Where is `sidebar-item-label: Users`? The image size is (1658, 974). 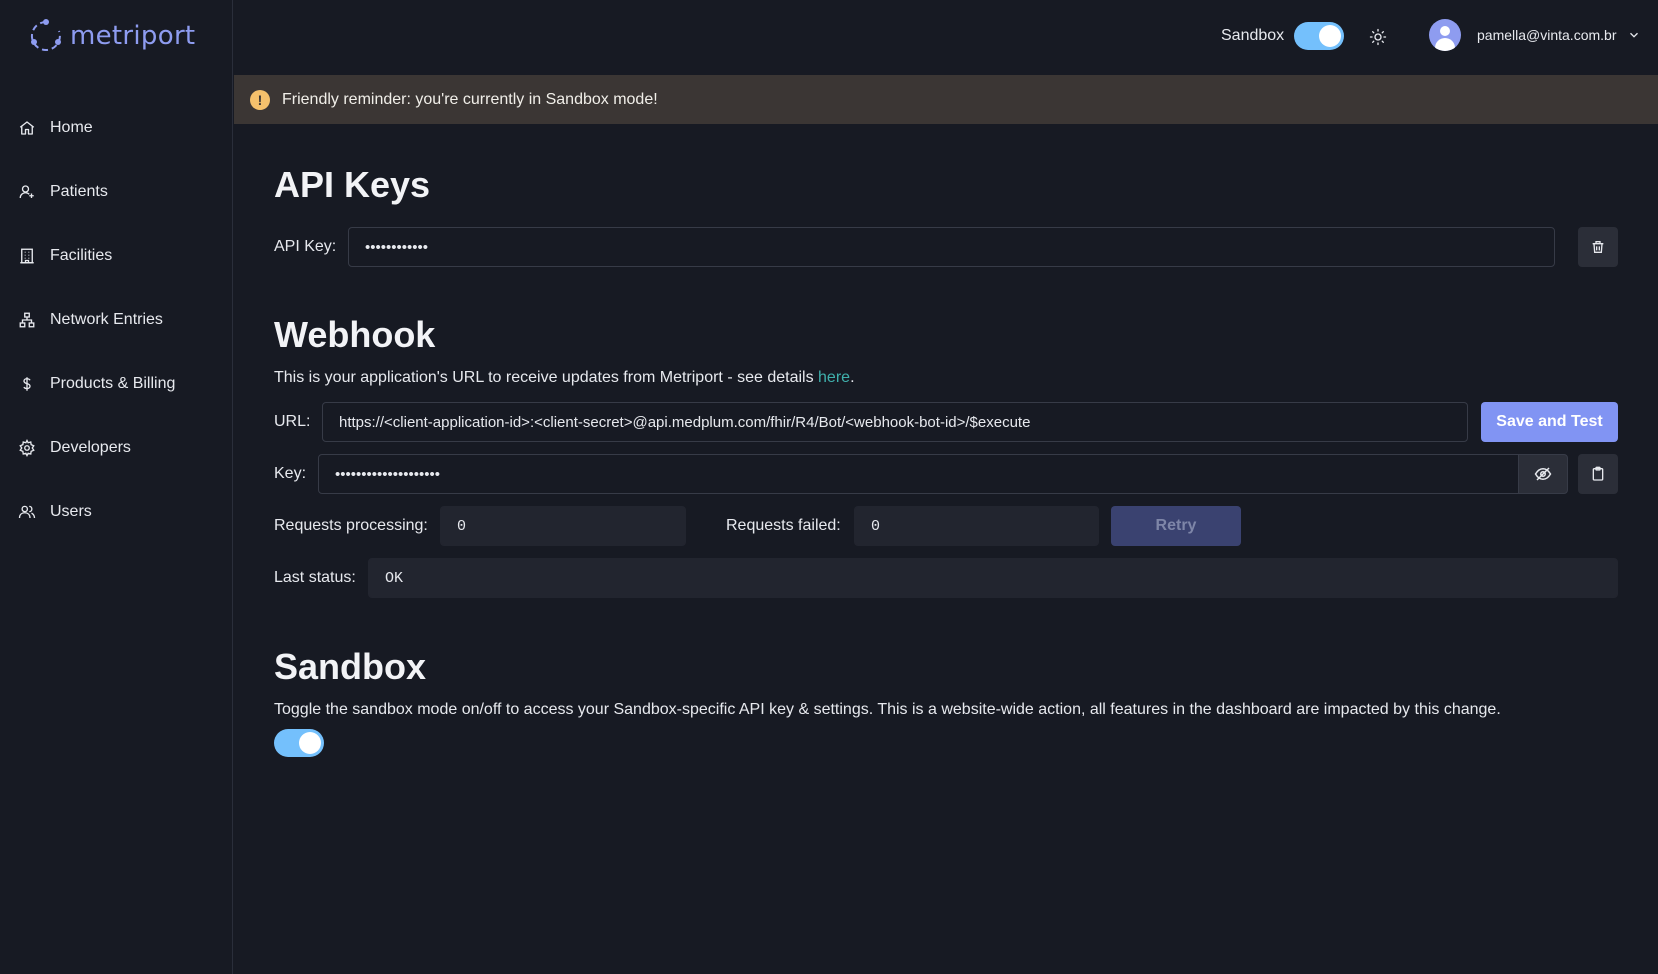 sidebar-item-label: Users is located at coordinates (71, 511).